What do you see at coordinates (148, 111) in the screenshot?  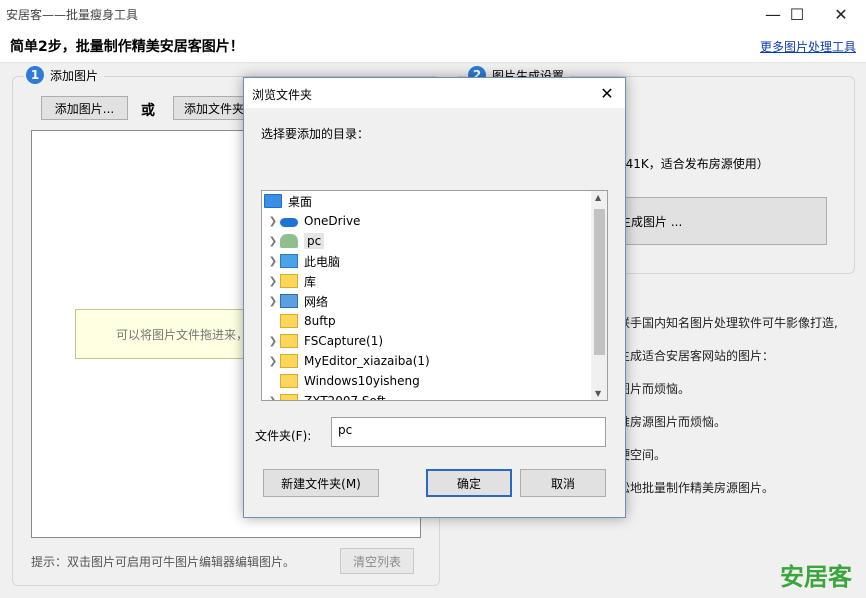 I see `or-label: 或` at bounding box center [148, 111].